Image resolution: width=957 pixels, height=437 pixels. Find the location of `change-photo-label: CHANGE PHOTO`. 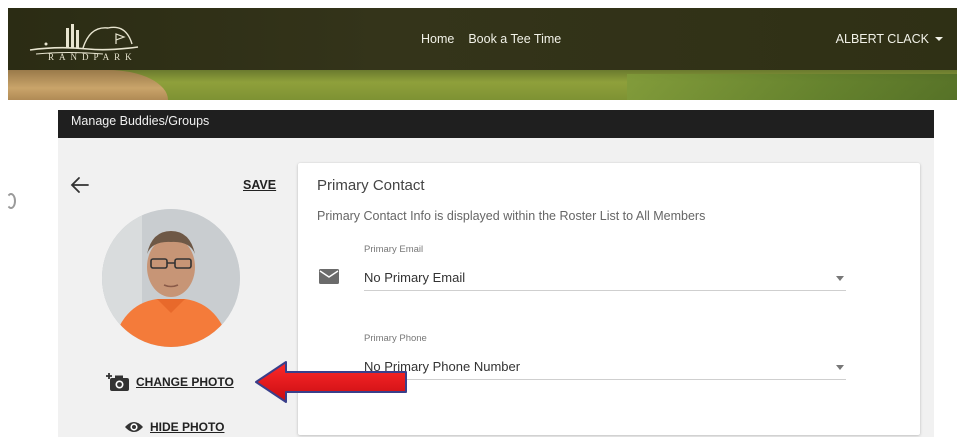

change-photo-label: CHANGE PHOTO is located at coordinates (185, 382).